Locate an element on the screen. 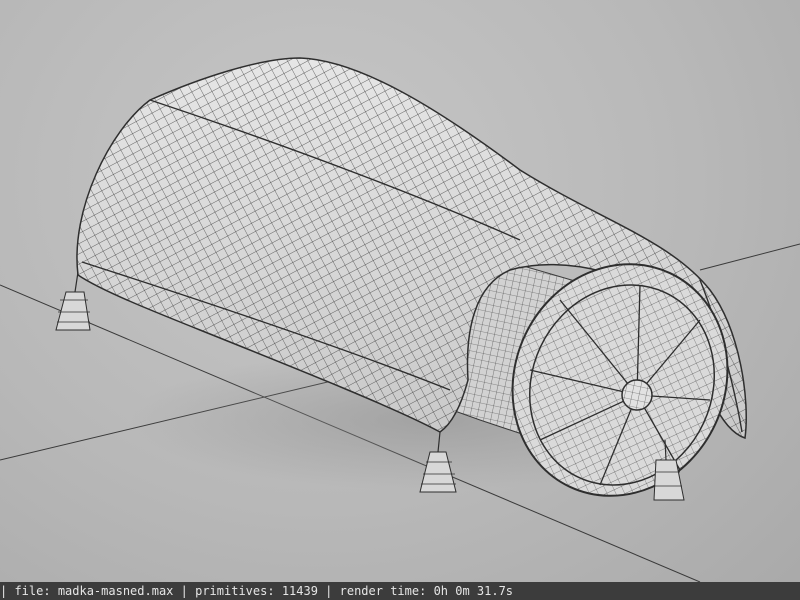 The height and width of the screenshot is (600, 800). file-name: madka-masned.max is located at coordinates (115, 591).